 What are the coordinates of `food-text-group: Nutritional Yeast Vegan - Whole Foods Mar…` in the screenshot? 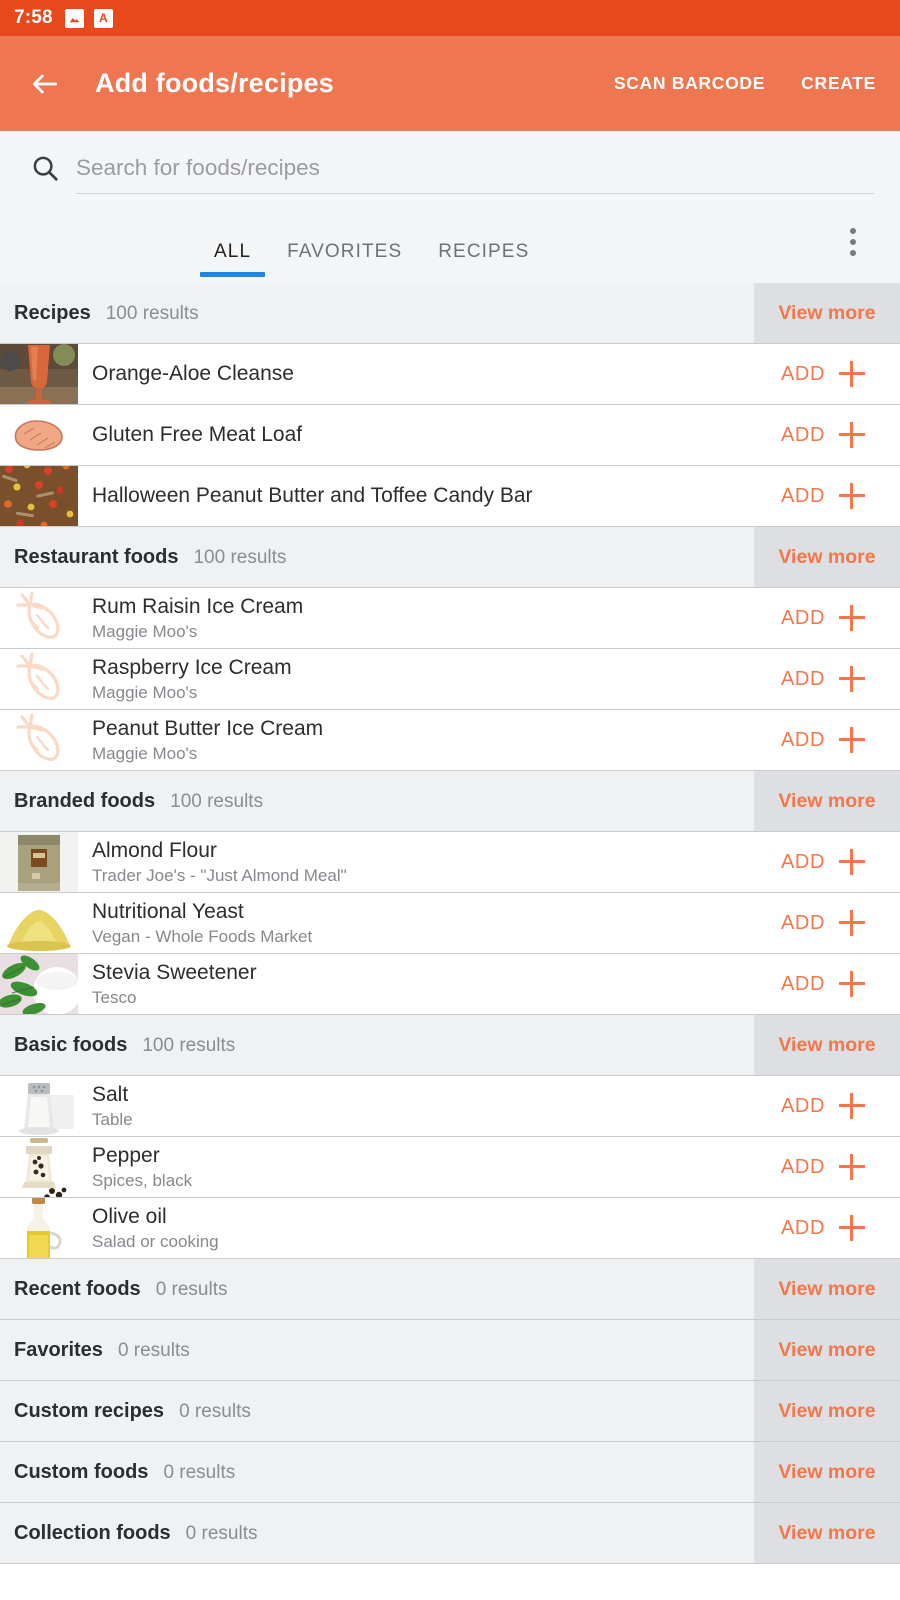 It's located at (419, 923).